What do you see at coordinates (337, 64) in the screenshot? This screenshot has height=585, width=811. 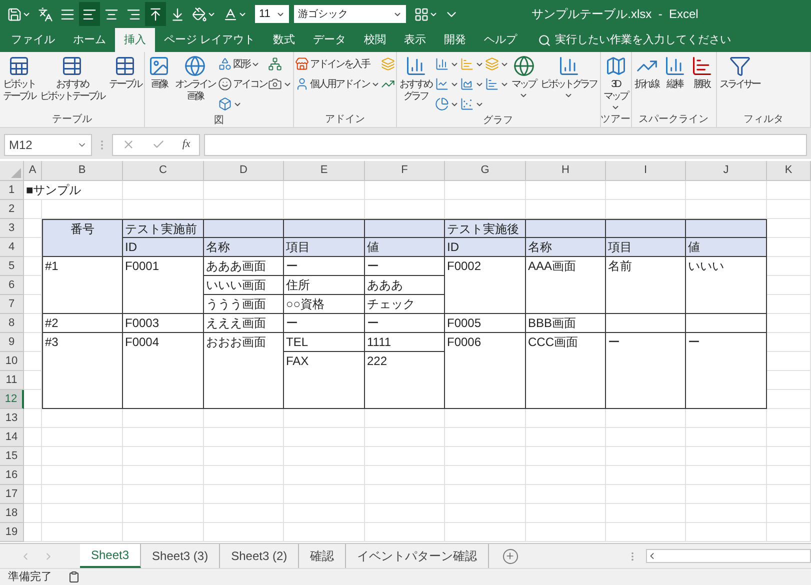 I see `ribbon-small-button: アドインを入手` at bounding box center [337, 64].